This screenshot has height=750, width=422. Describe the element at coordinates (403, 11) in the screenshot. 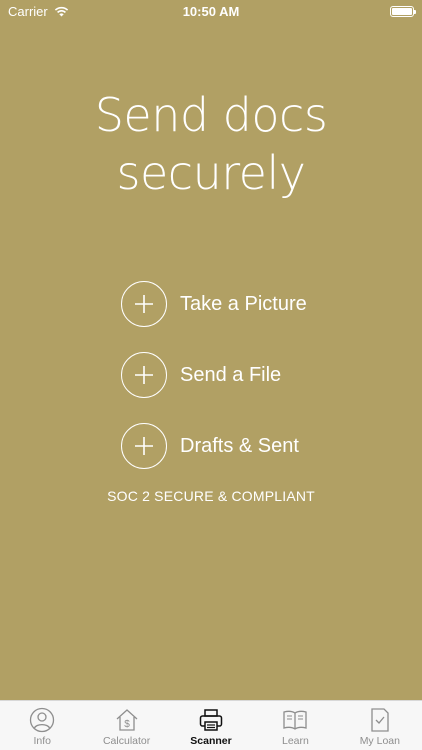

I see `battery-icon` at that location.